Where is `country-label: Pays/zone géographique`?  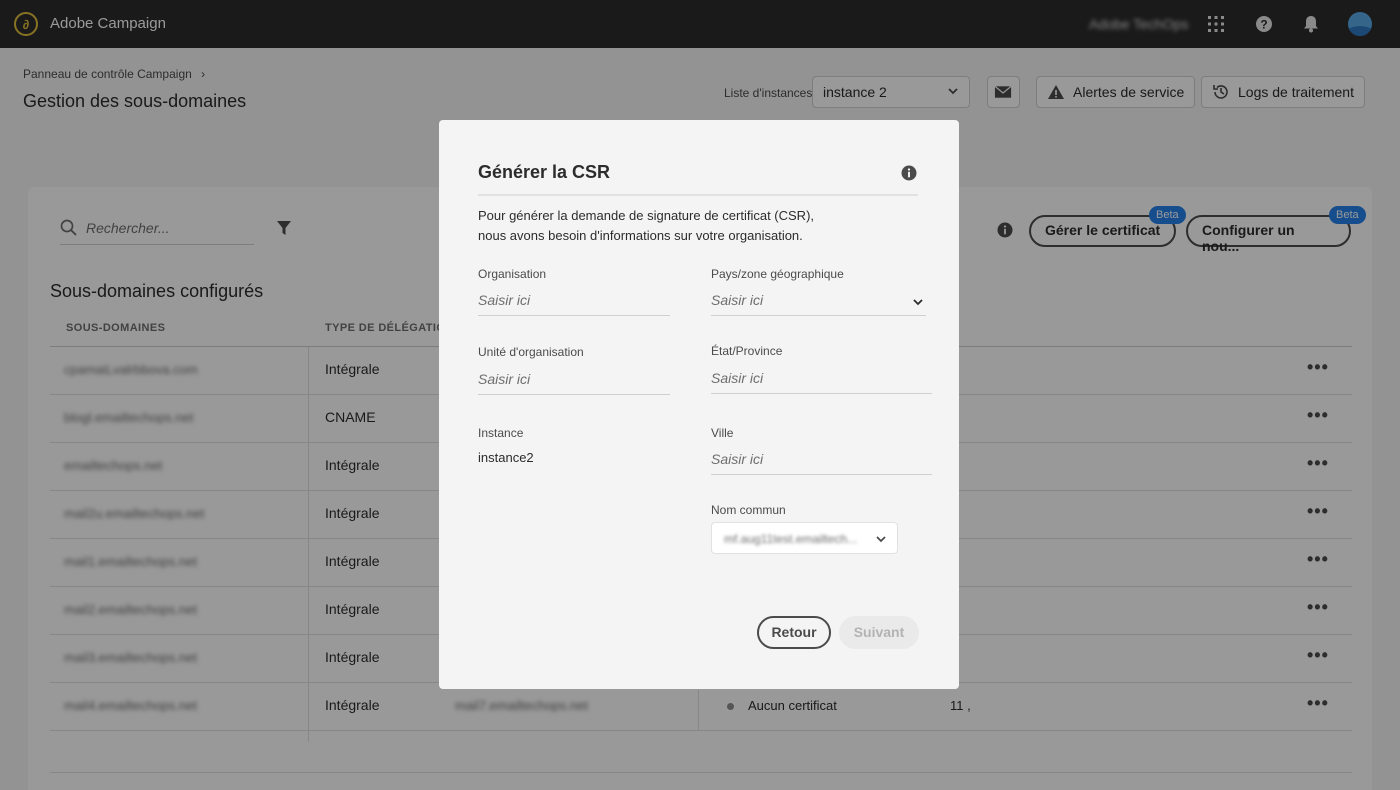 country-label: Pays/zone géographique is located at coordinates (777, 274).